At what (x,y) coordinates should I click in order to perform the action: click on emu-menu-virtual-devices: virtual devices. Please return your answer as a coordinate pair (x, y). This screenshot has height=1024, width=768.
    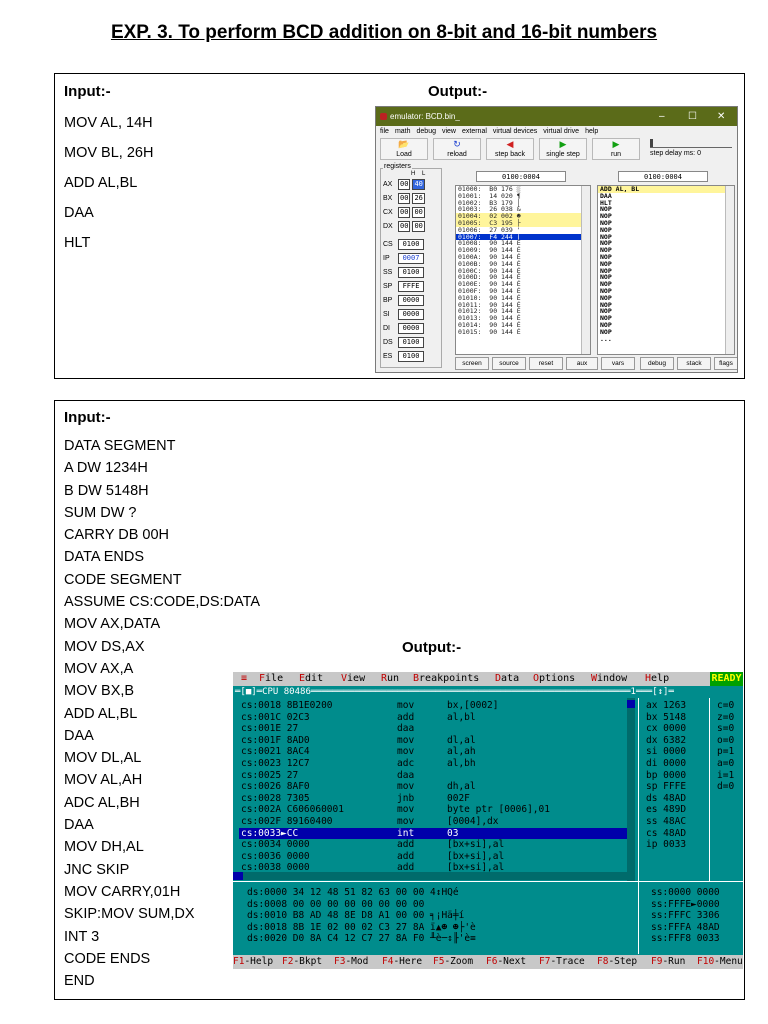
    Looking at the image, I should click on (515, 131).